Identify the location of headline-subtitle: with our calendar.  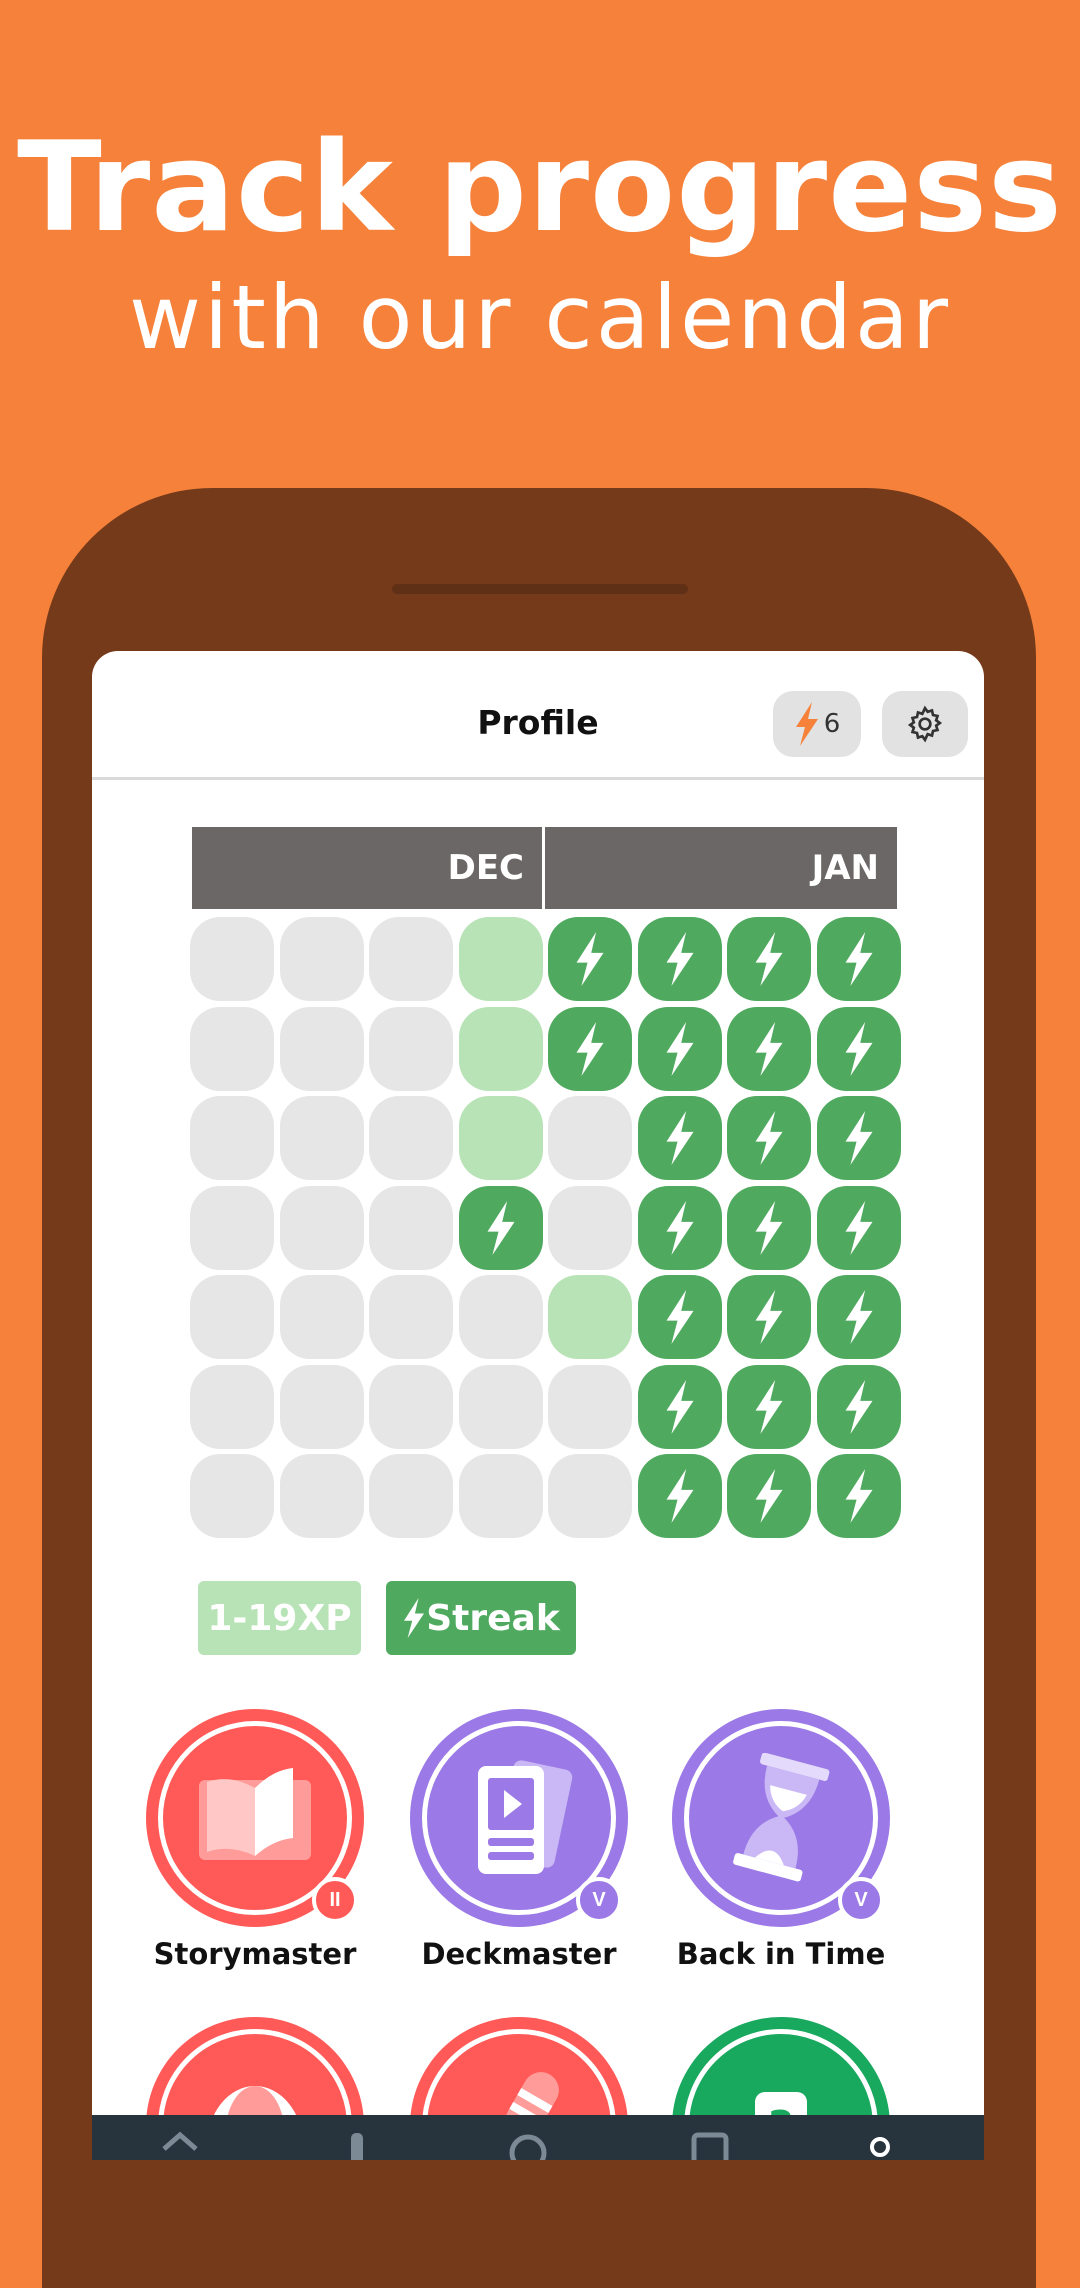
(540, 317).